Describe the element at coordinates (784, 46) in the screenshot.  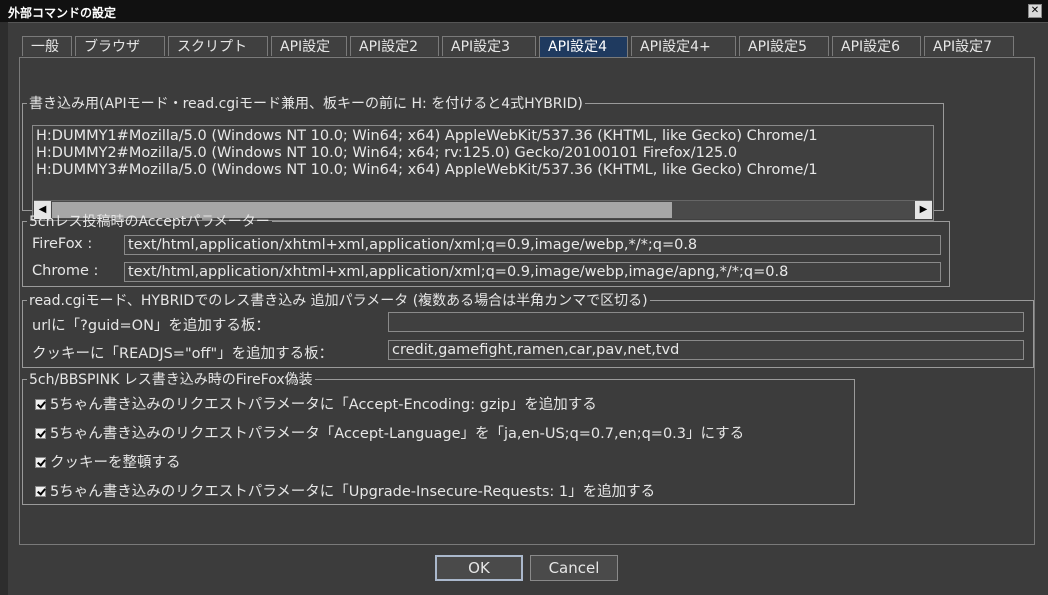
I see `tab-api5: API設定5` at that location.